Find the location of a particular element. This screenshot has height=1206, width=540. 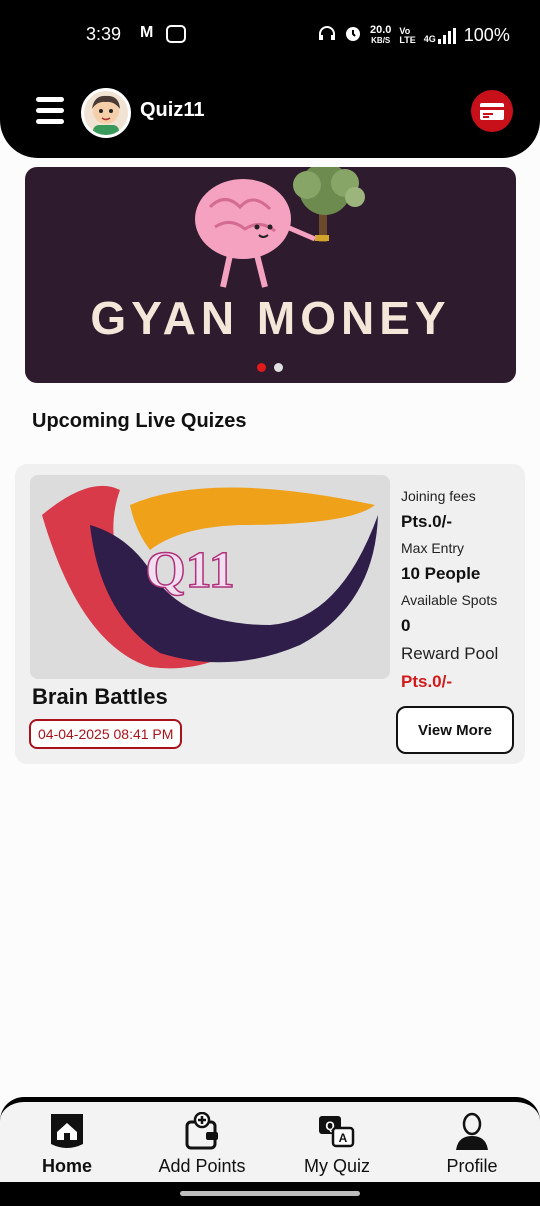

reward-pool-label: Reward Pool is located at coordinates (450, 653).